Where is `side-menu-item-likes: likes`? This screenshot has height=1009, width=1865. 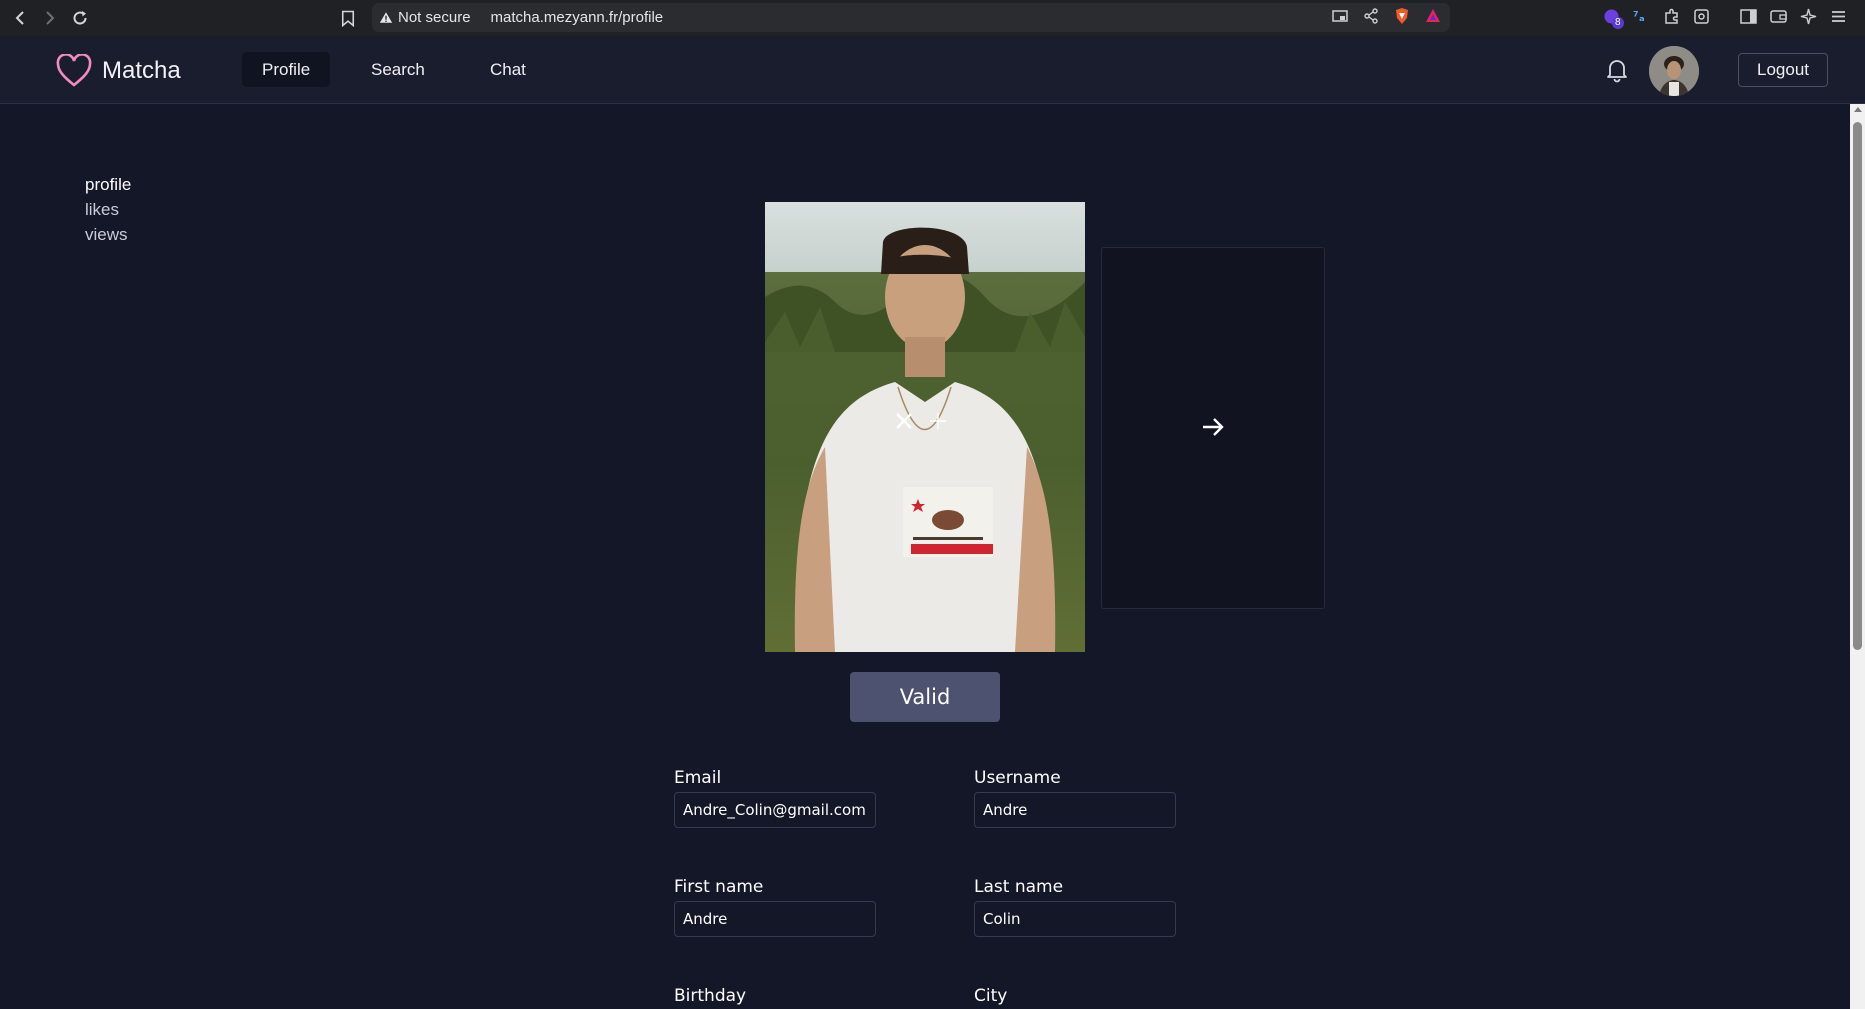
side-menu-item-likes: likes is located at coordinates (108, 209).